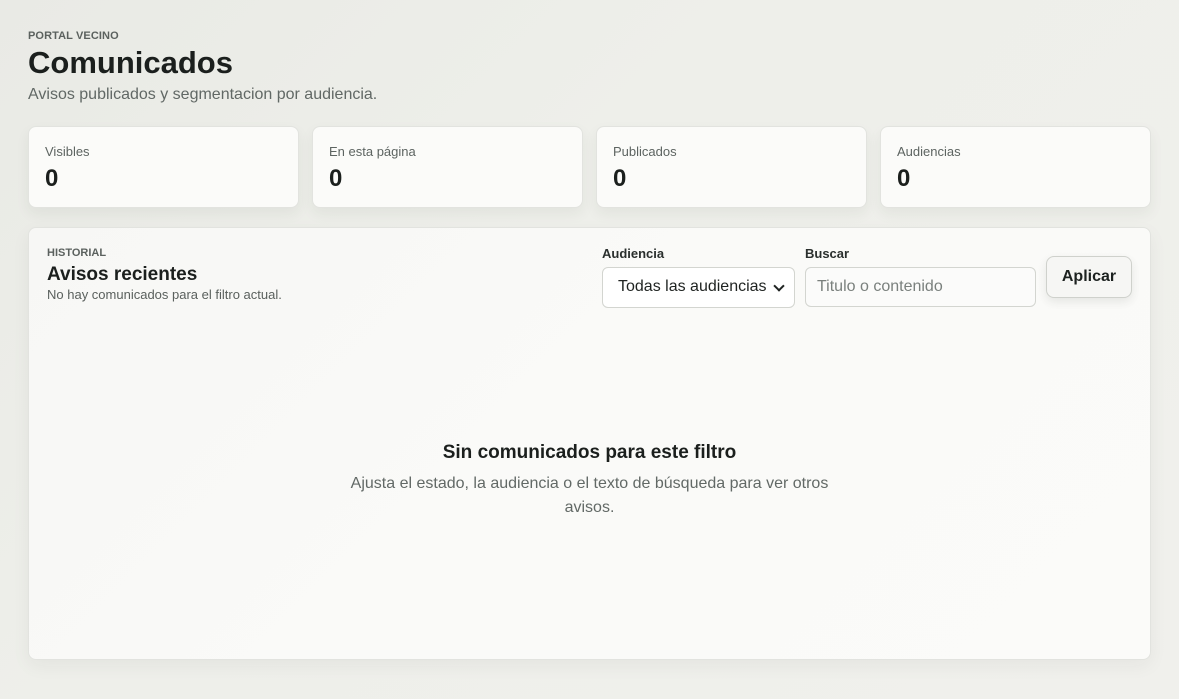 The height and width of the screenshot is (699, 1179). I want to click on search-input, so click(920, 286).